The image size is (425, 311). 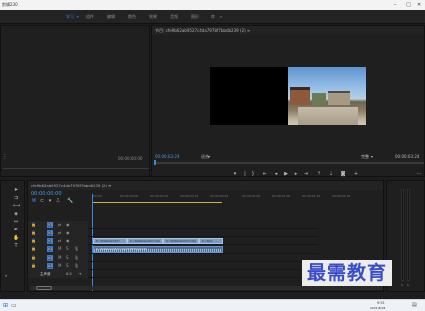 What do you see at coordinates (419, 5) in the screenshot?
I see `close-icon: ✕` at bounding box center [419, 5].